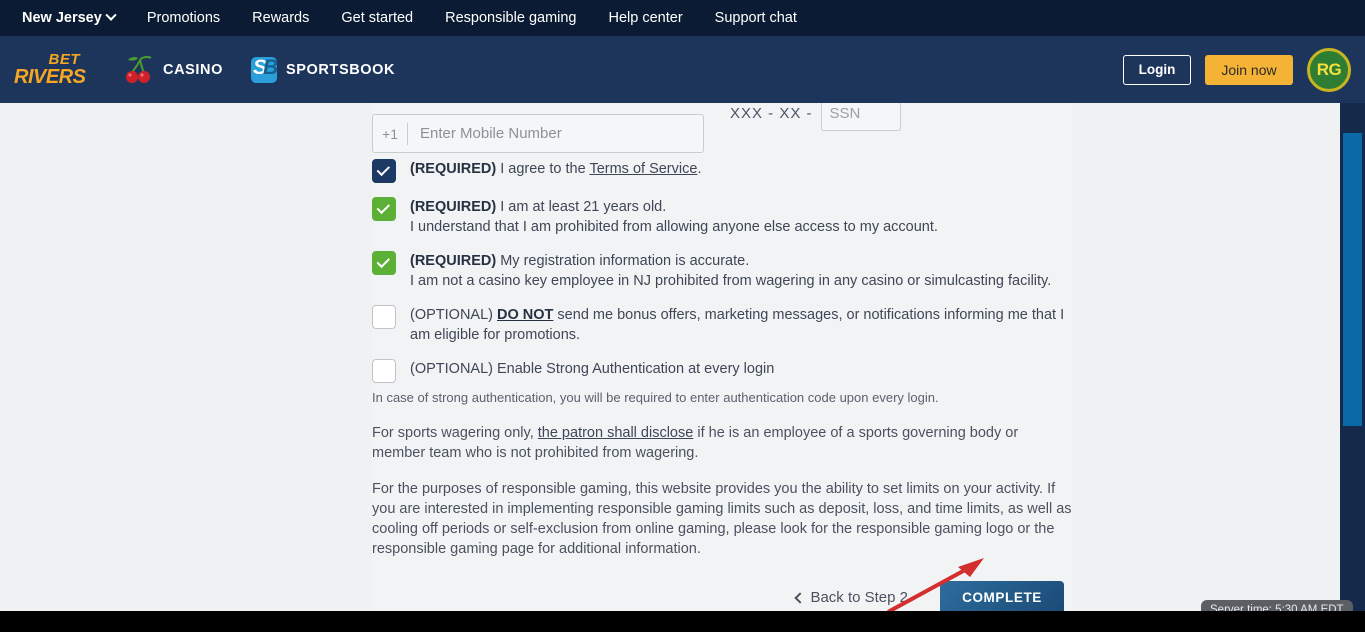 The height and width of the screenshot is (632, 1365). Describe the element at coordinates (453, 261) in the screenshot. I see `required-tag-accuracy: (REQUIRED)` at that location.